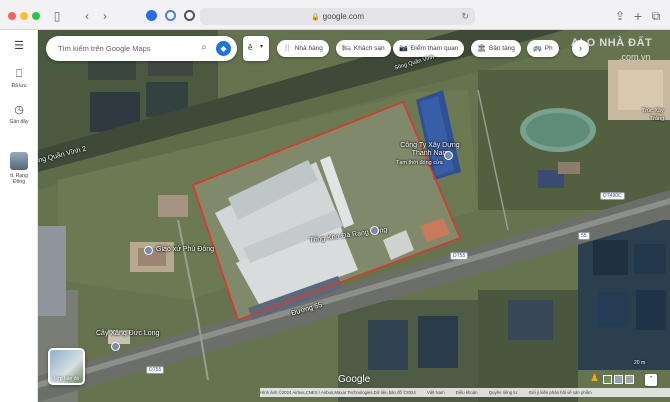 The image size is (670, 402). What do you see at coordinates (369, 48) in the screenshot?
I see `chip-label: Khách sạn` at bounding box center [369, 48].